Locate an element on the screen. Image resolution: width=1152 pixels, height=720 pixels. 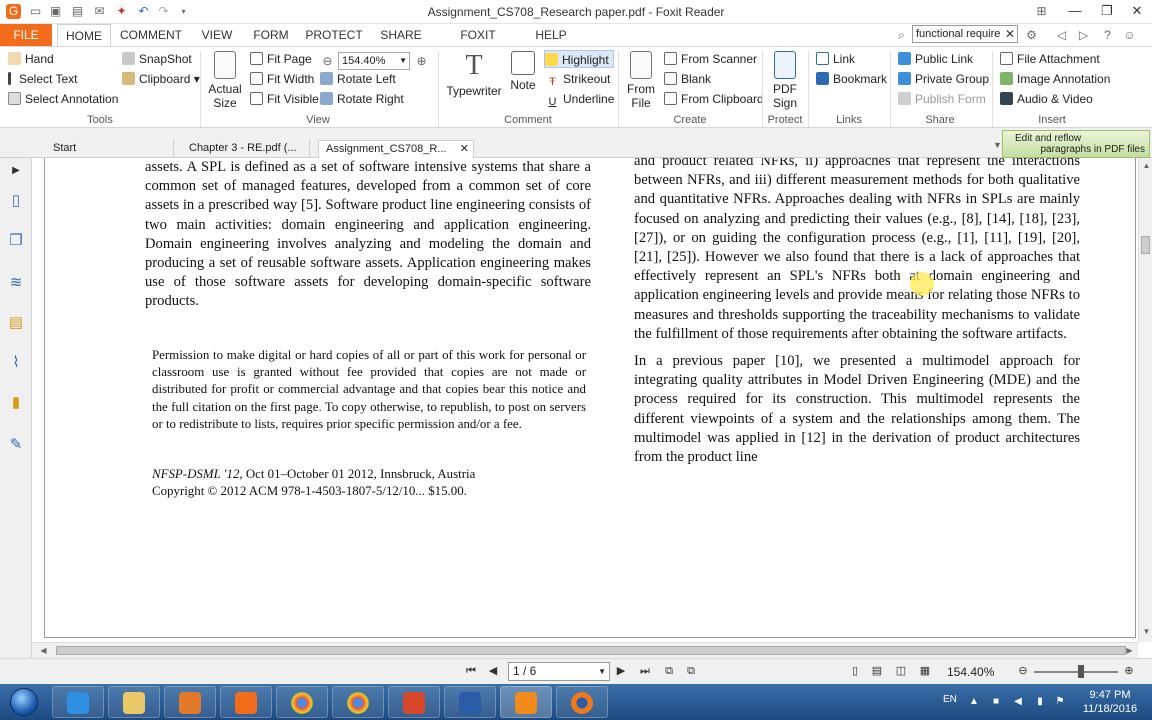
start-button is located at coordinates (24, 702).